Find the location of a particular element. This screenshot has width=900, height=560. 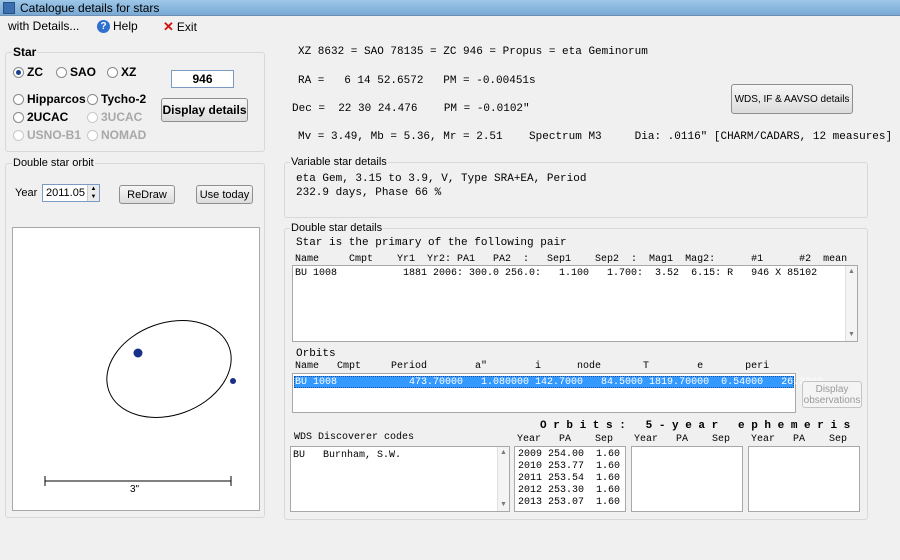

spin-down-icon: ▼ is located at coordinates (93, 197).